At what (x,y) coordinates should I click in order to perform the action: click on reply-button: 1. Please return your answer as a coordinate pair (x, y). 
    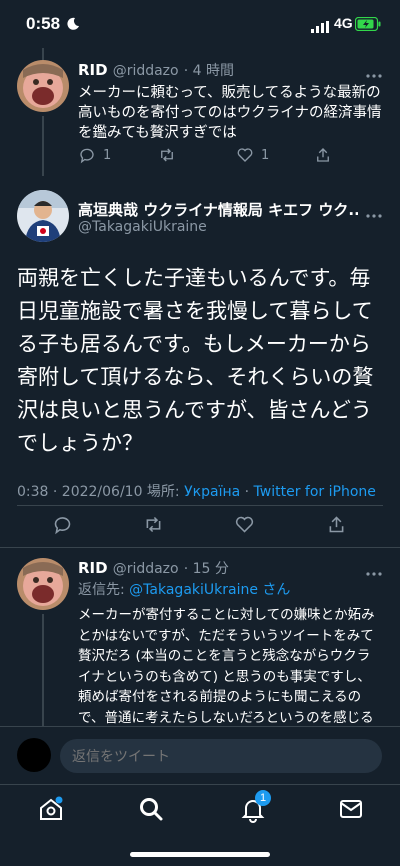
    Looking at the image, I should click on (94, 155).